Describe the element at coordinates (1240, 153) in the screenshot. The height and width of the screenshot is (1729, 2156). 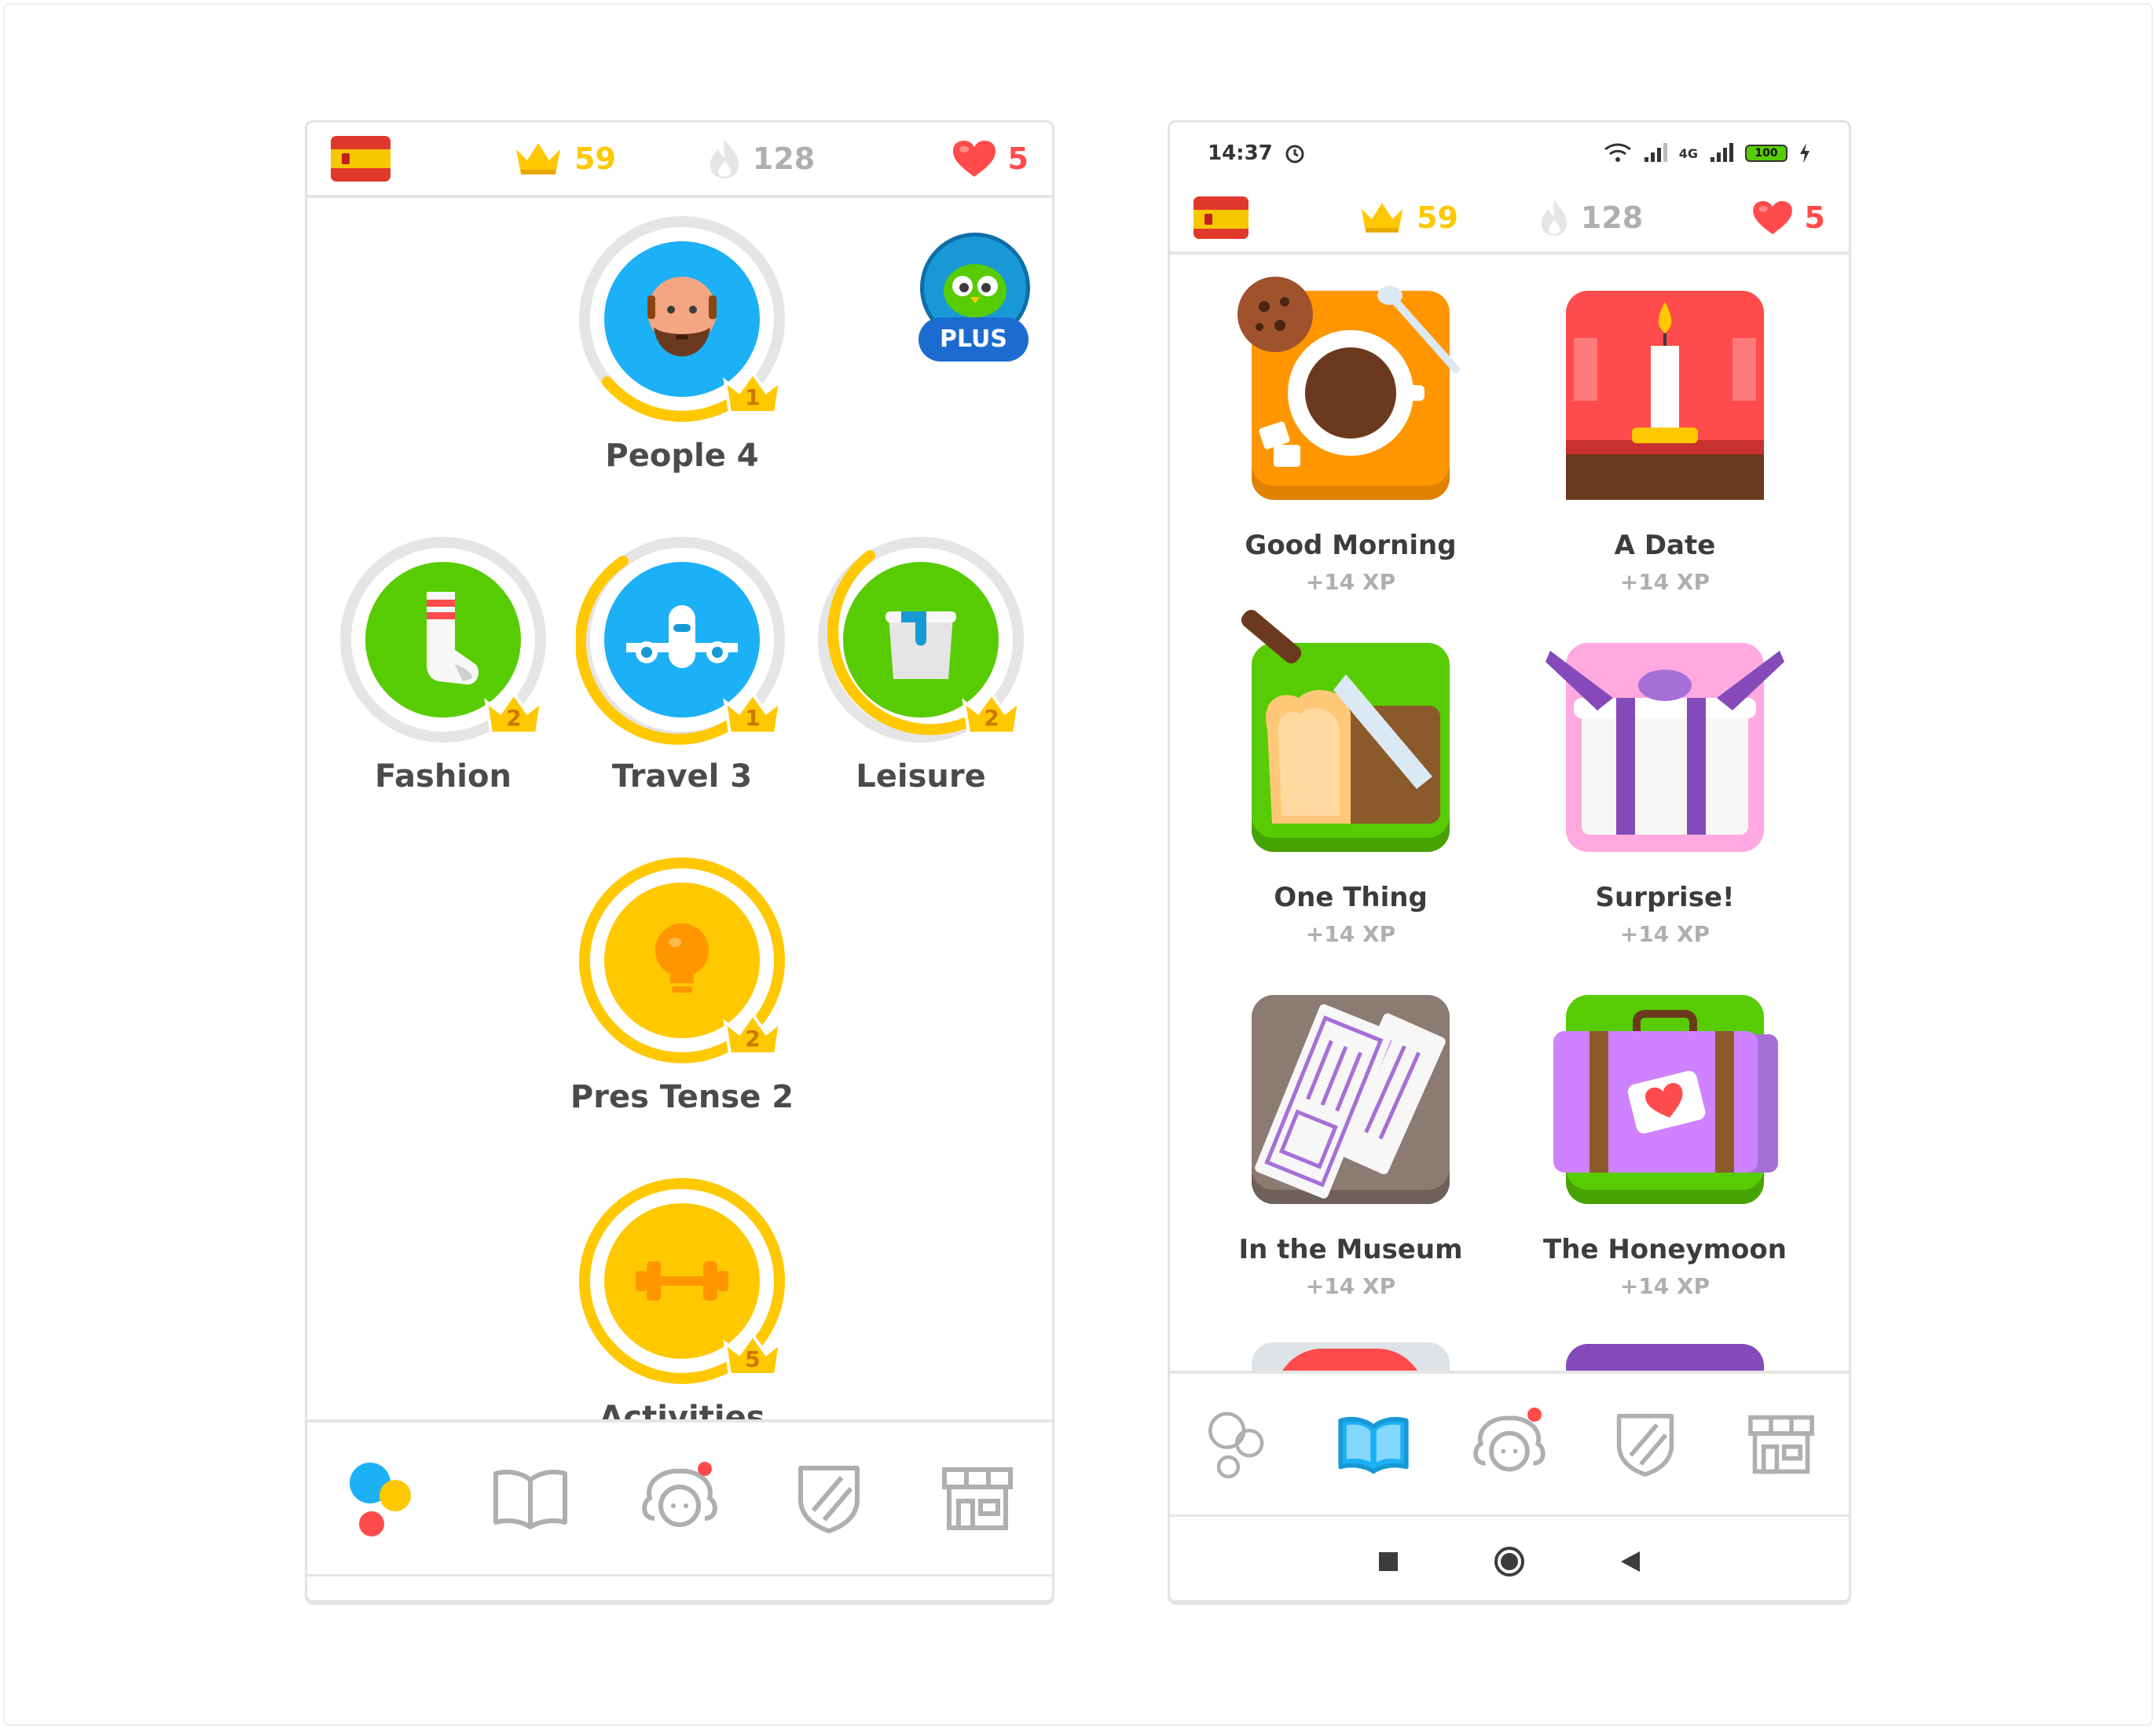
I see `clock: 14:37` at that location.